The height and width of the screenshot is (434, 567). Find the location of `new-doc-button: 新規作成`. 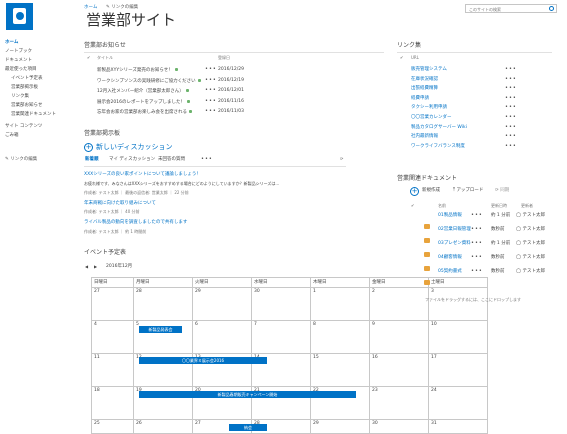

new-doc-button: 新規作成 is located at coordinates (431, 191).